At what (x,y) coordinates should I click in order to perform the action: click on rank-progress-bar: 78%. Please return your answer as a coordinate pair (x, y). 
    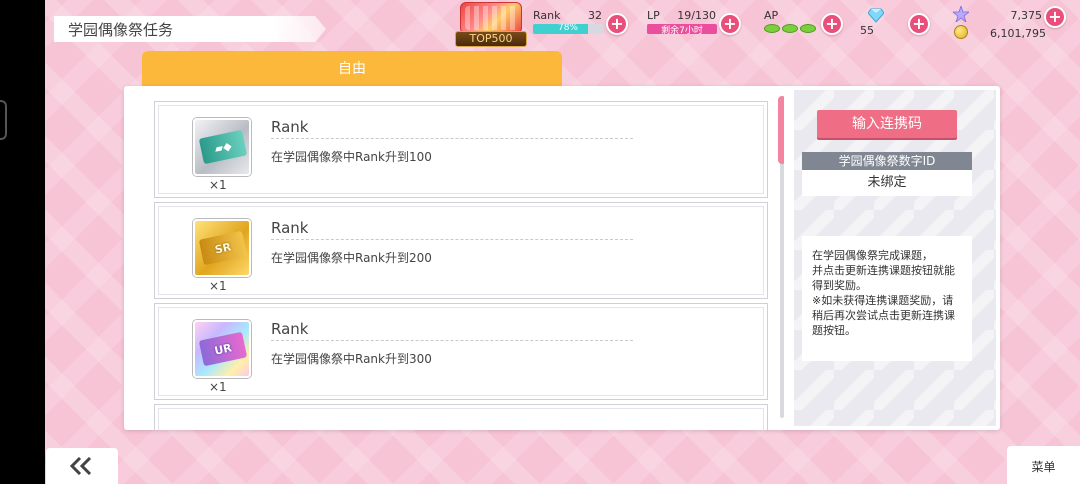
    Looking at the image, I should click on (568, 29).